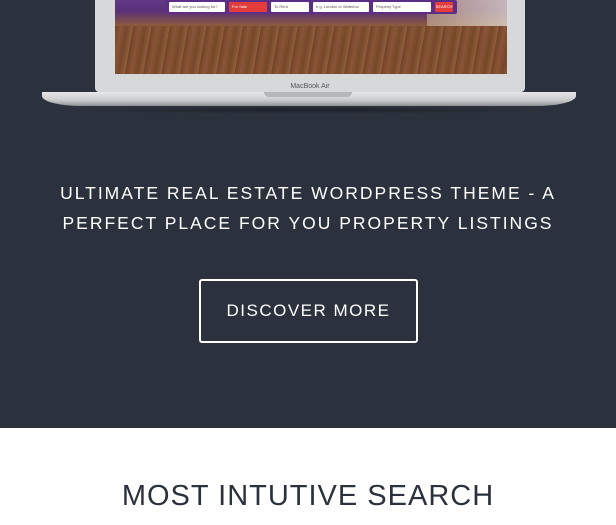 This screenshot has width=616, height=525. I want to click on screen-field-type: Property Type, so click(402, 7).